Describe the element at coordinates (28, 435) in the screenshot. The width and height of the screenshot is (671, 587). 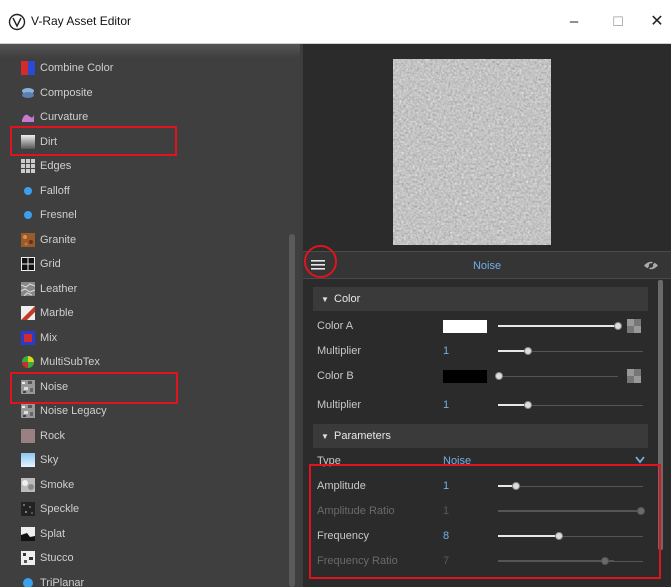
I see `rock-icon` at that location.